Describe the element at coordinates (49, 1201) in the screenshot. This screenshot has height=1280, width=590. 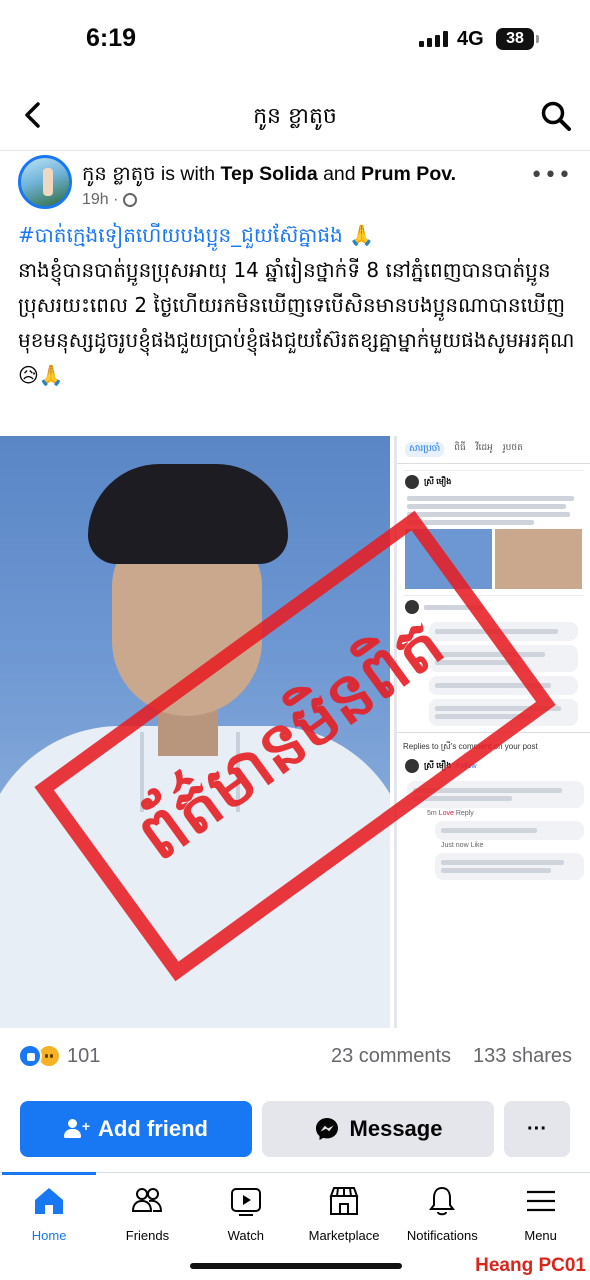
I see `home-icon` at that location.